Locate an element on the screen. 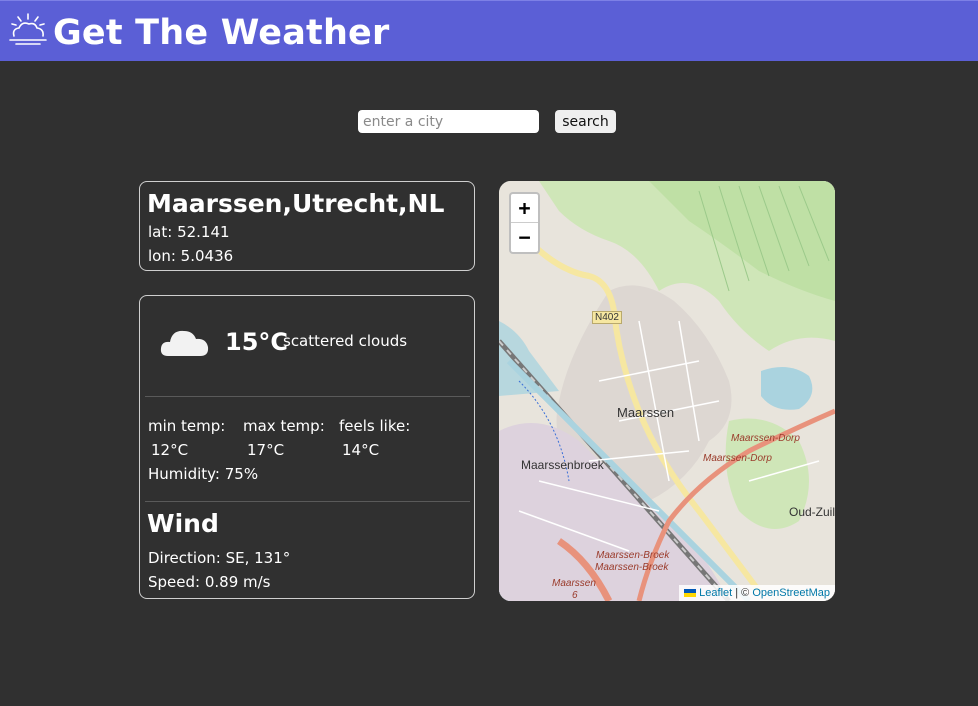 This screenshot has height=706, width=978. map-label-road: N402 is located at coordinates (607, 317).